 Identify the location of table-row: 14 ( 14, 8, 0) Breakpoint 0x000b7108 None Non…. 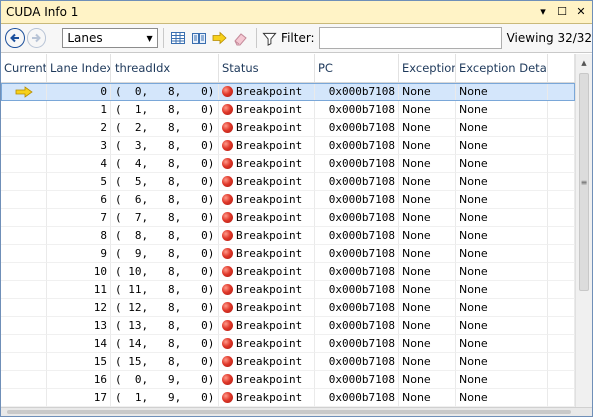
(288, 344).